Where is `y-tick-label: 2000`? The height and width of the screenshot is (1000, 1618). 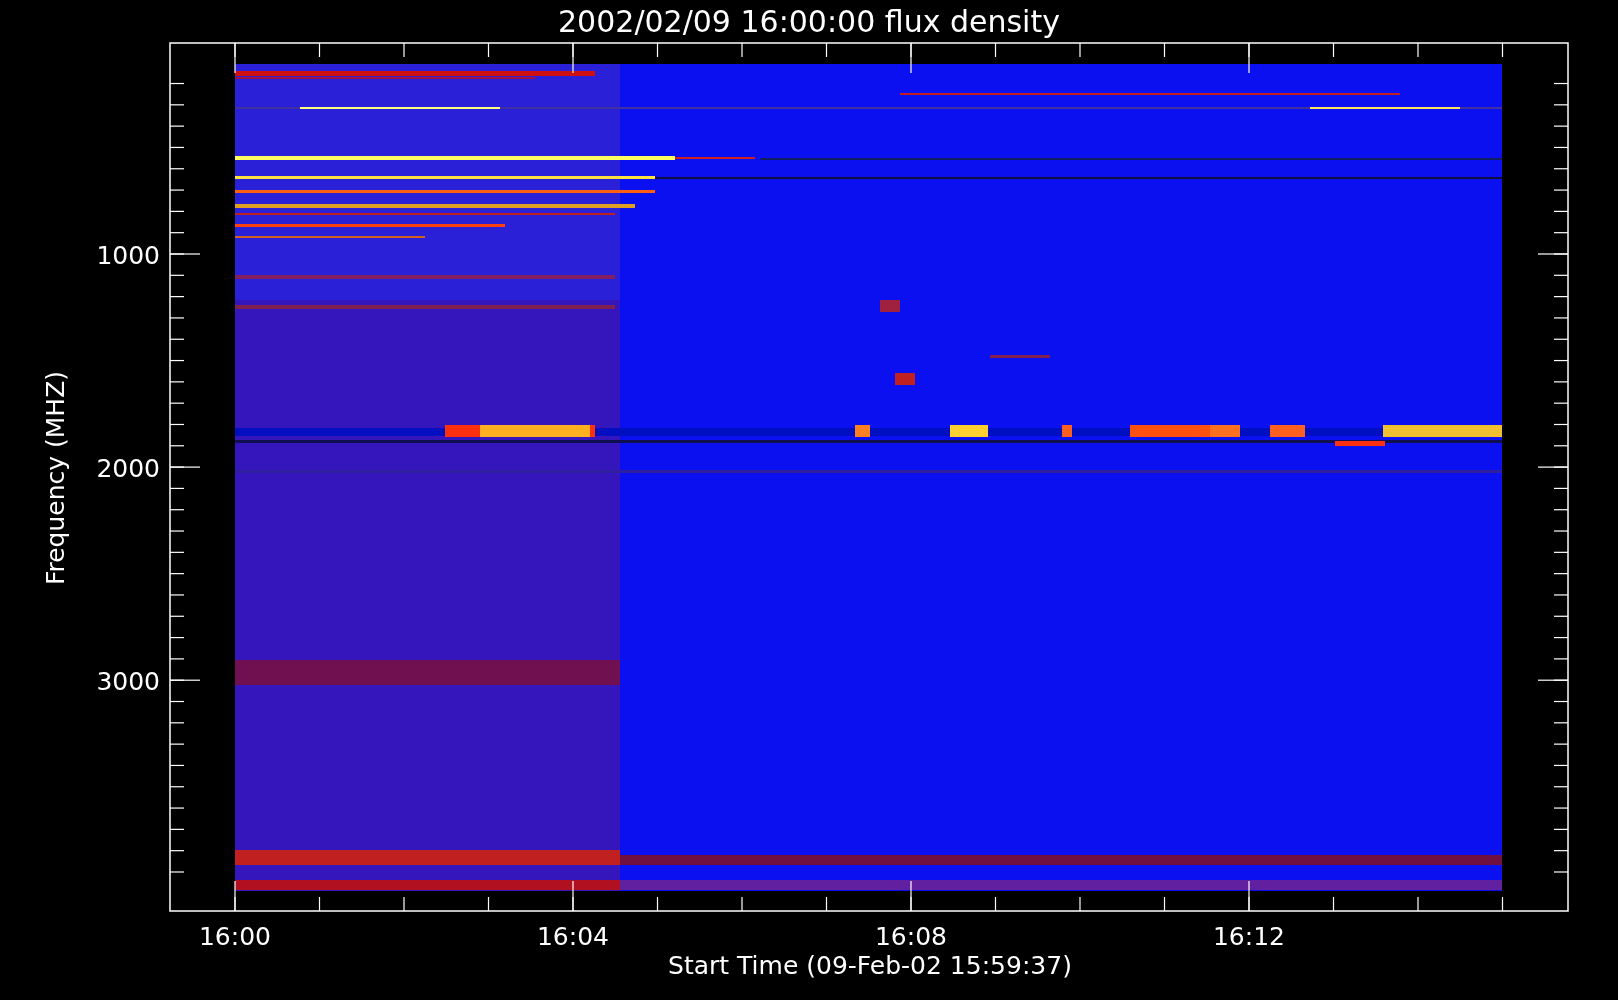 y-tick-label: 2000 is located at coordinates (128, 469).